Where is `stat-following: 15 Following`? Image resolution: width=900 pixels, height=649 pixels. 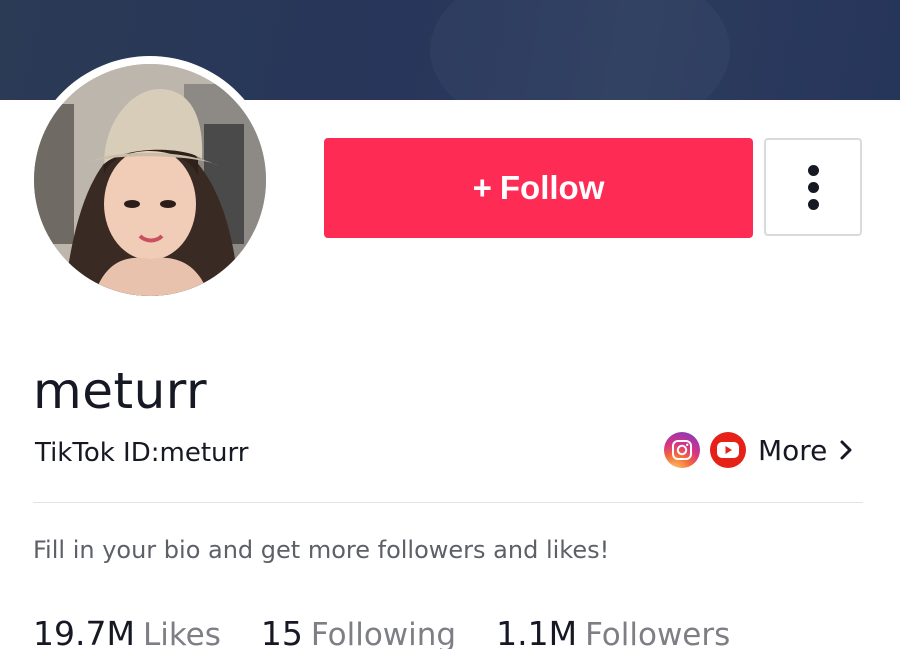 stat-following: 15 Following is located at coordinates (358, 631).